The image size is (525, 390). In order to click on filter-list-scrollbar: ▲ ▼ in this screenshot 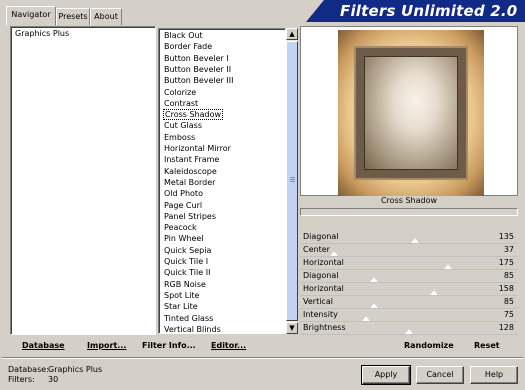, I will do `click(292, 181)`.